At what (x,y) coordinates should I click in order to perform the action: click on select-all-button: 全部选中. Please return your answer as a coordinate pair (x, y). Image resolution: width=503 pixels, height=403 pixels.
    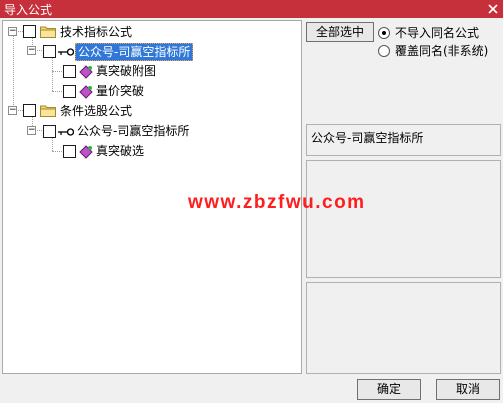
    Looking at the image, I should click on (340, 32).